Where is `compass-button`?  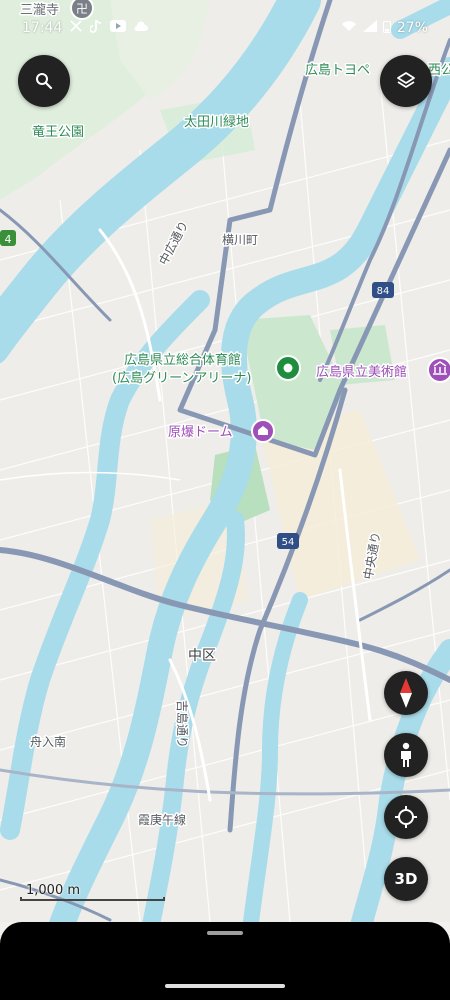
compass-button is located at coordinates (406, 693).